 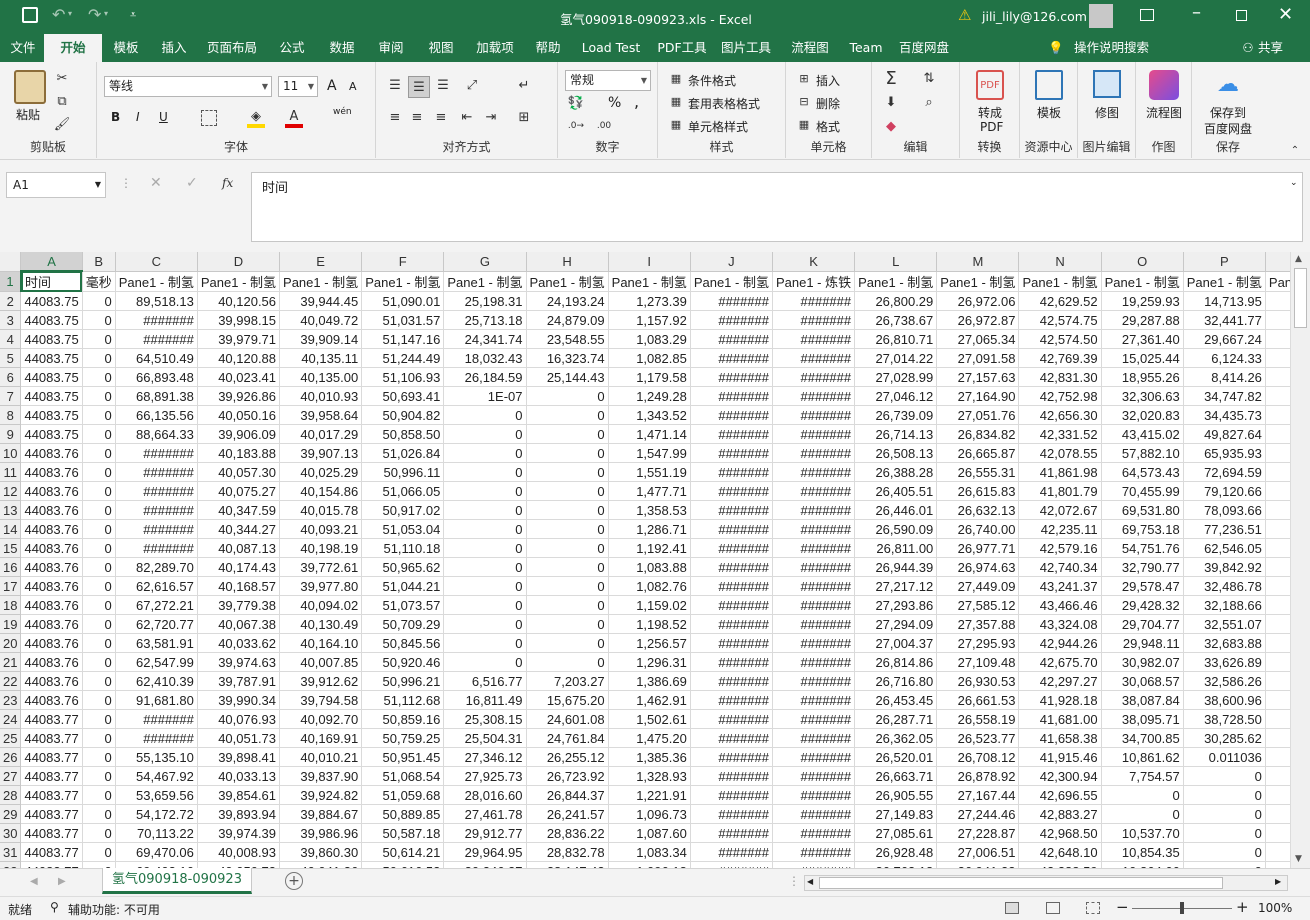 What do you see at coordinates (978, 377) in the screenshot?
I see `cell: 27,157.63` at bounding box center [978, 377].